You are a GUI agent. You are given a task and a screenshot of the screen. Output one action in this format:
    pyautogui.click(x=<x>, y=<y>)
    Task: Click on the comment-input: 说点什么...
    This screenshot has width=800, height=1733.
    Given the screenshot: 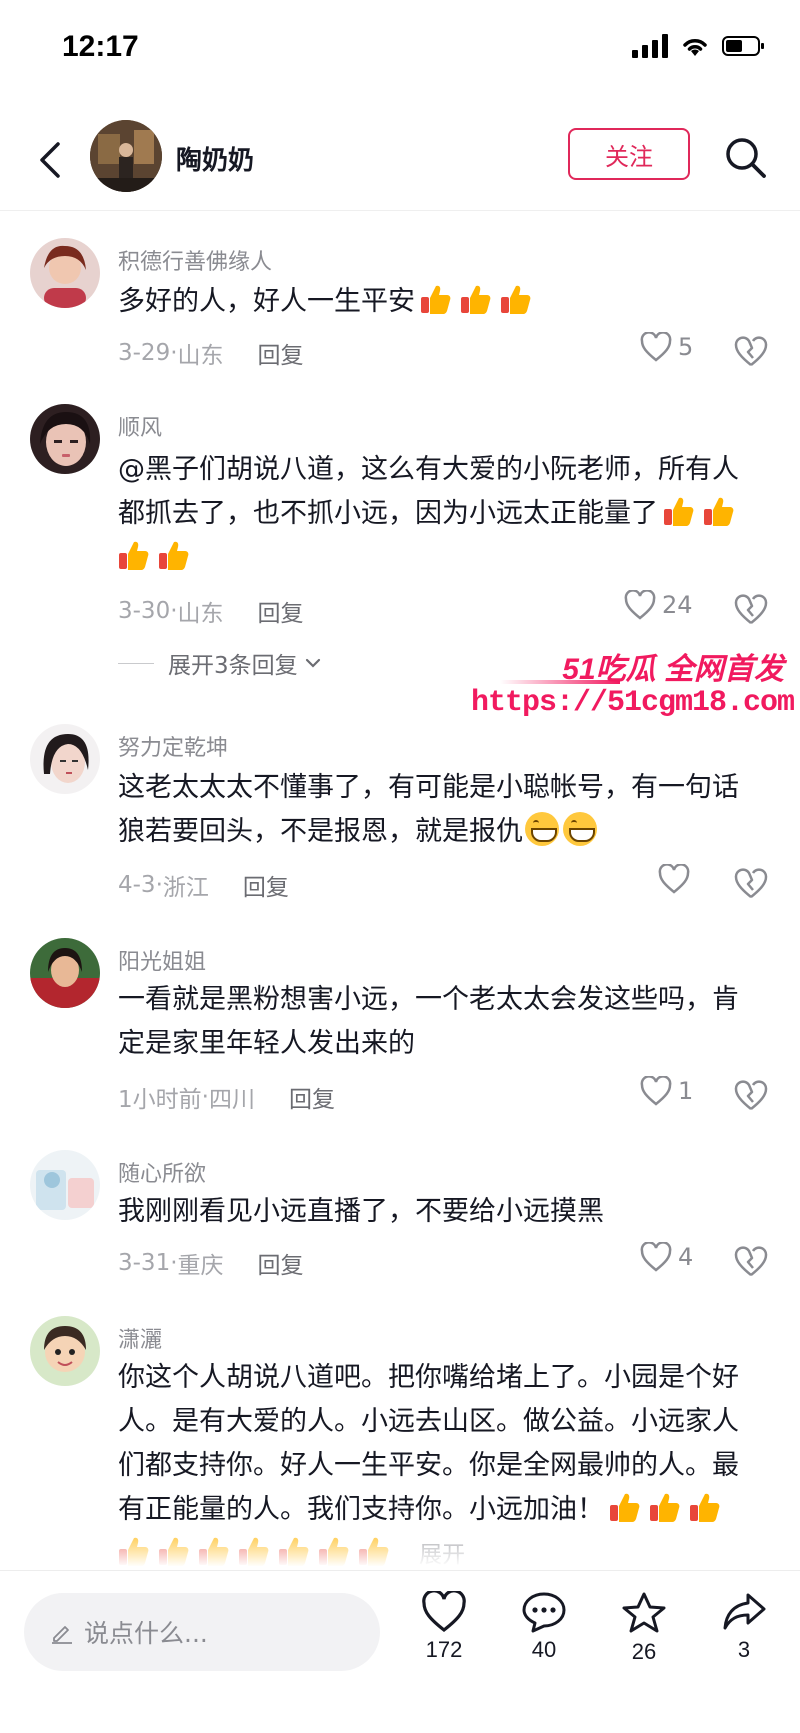 What is the action you would take?
    pyautogui.click(x=202, y=1632)
    